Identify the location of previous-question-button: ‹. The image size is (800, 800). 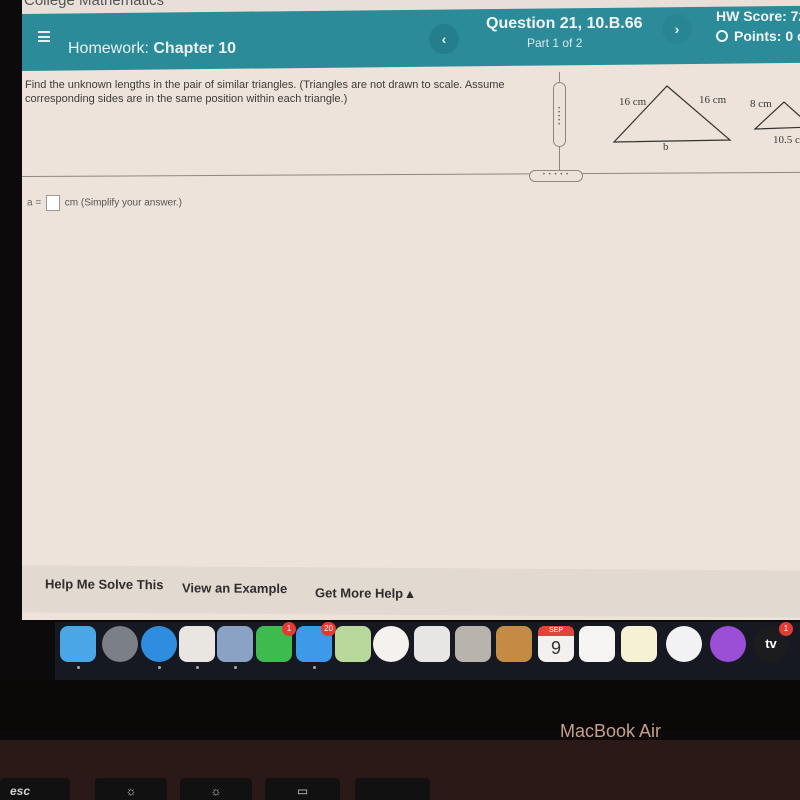
(444, 39).